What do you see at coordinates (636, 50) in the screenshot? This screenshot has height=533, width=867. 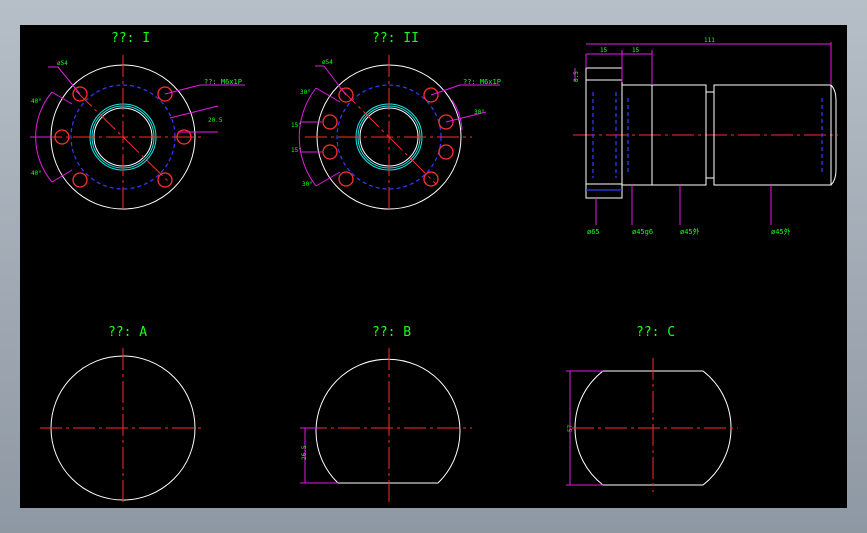 I see `dim-step-width: 15` at bounding box center [636, 50].